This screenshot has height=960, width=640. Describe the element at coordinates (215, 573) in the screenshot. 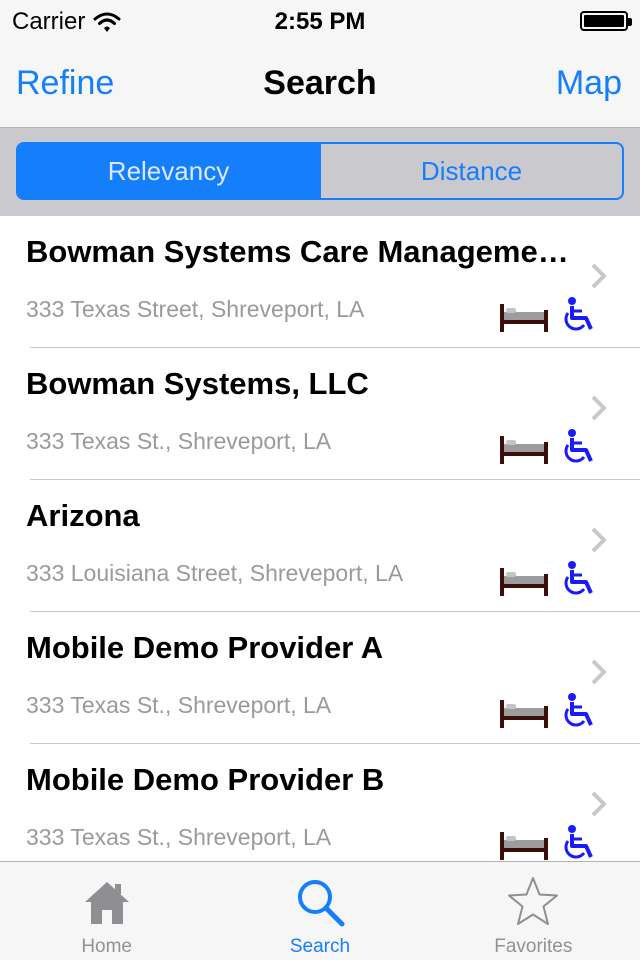

I see `provider-address: 333 Louisiana Street, Shreveport, LA` at that location.